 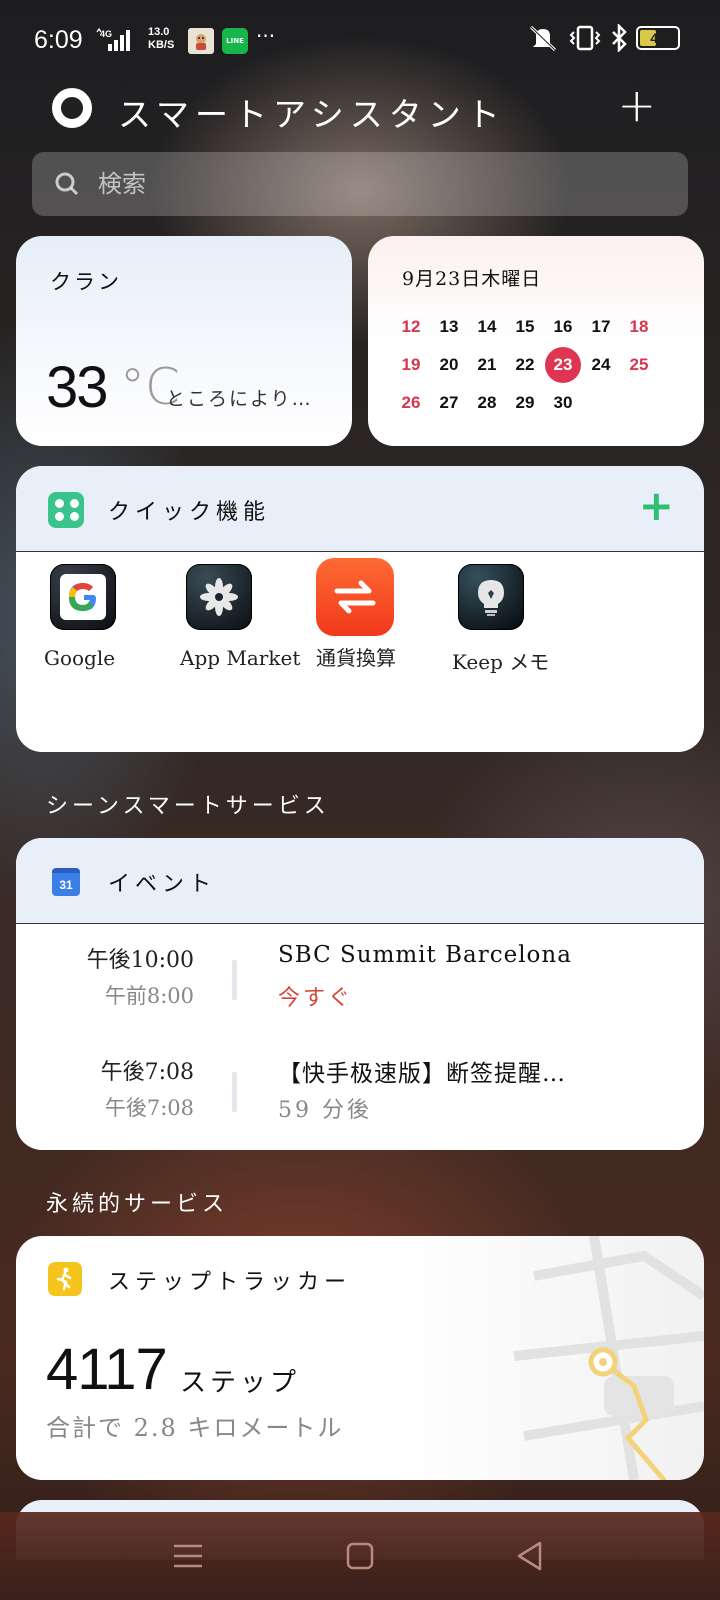 I want to click on event-end-time: 午後7:08, so click(x=149, y=1108).